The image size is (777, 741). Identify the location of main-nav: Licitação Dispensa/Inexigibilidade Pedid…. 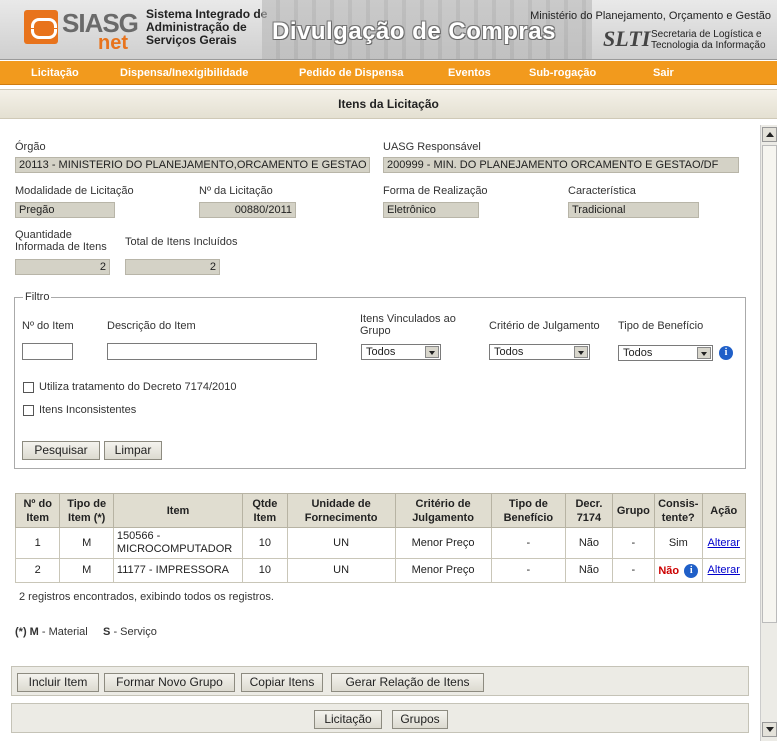
(388, 73).